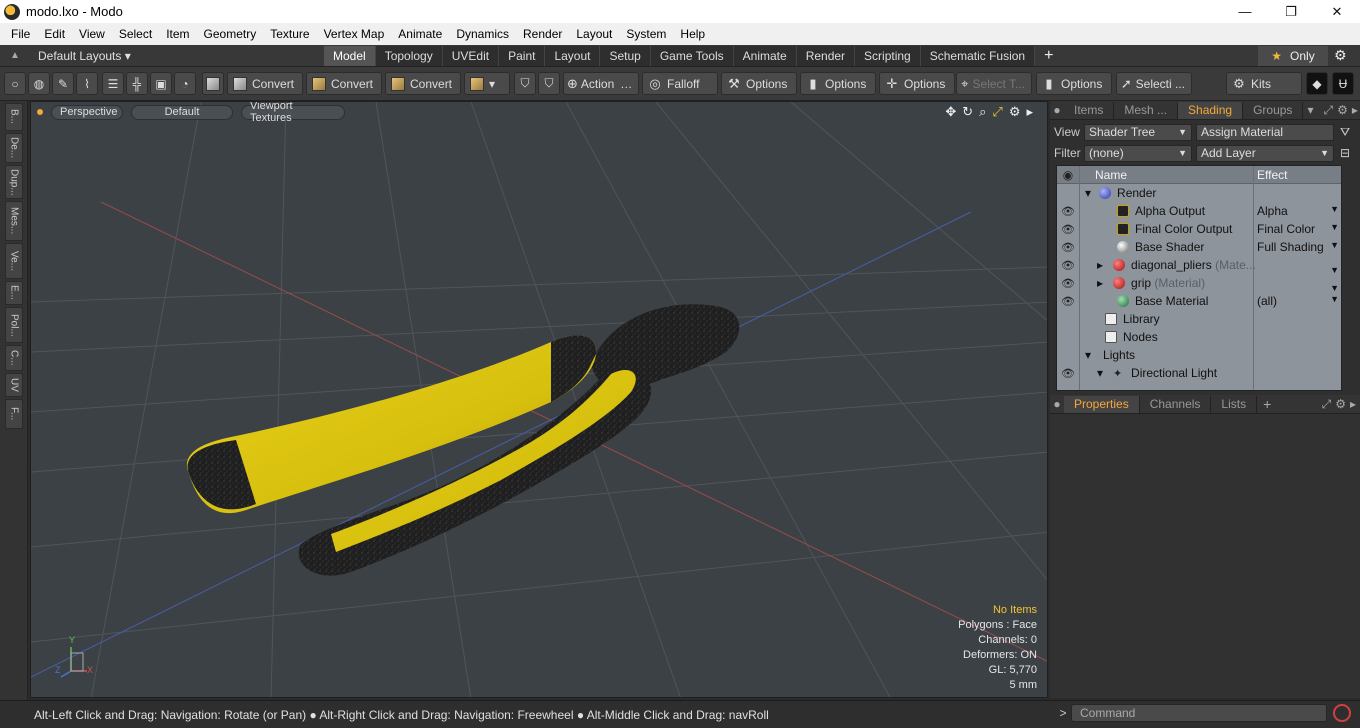 The image size is (1360, 728). Describe the element at coordinates (950, 112) in the screenshot. I see `pan-icon: ✥` at that location.